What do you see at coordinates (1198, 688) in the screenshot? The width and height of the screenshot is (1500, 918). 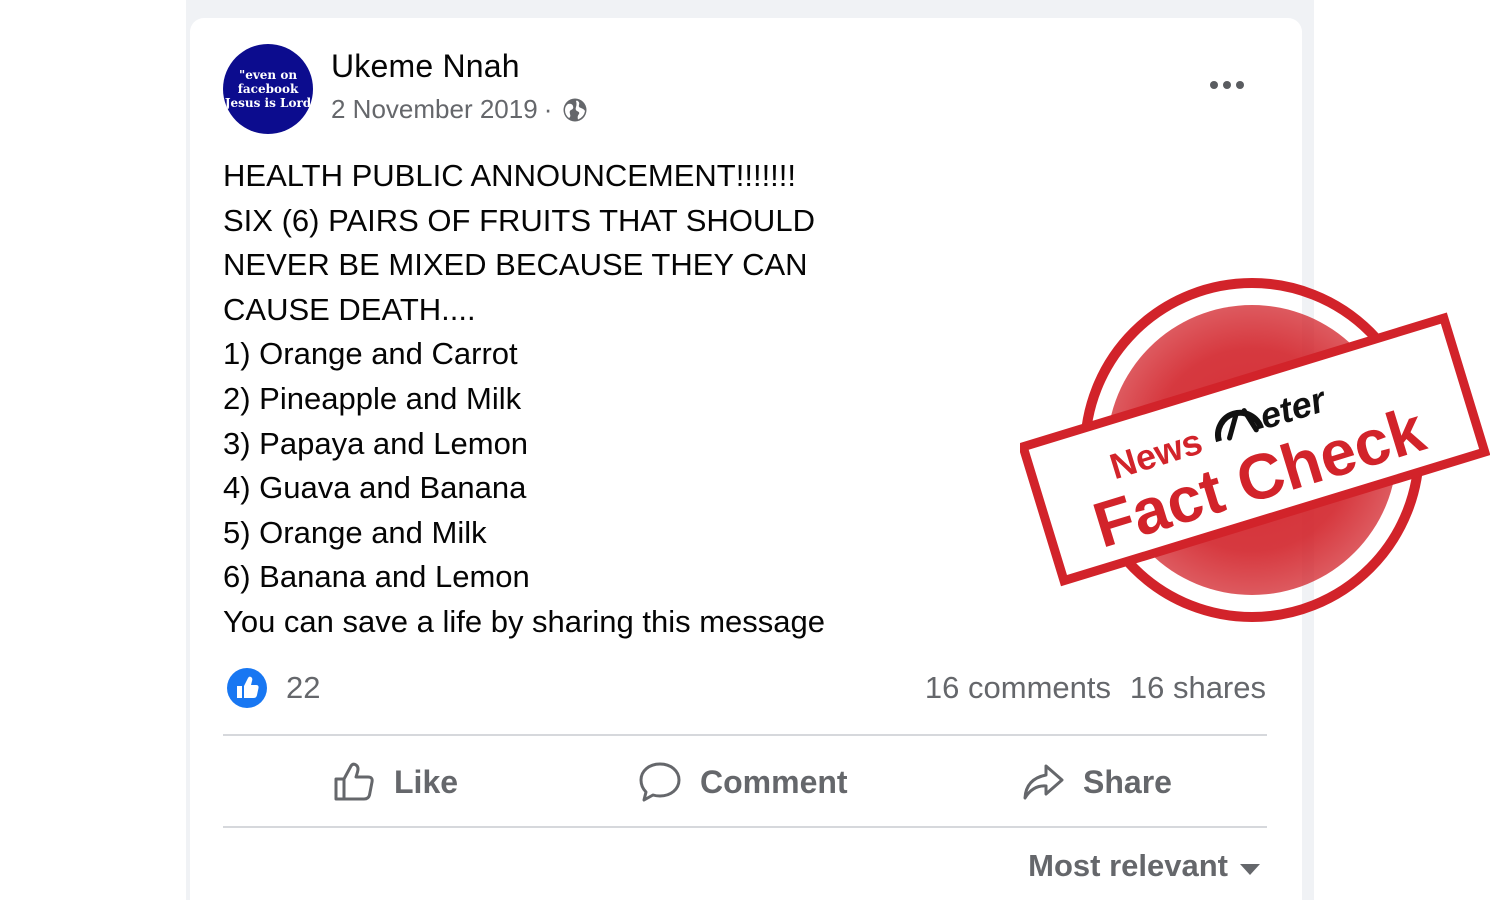 I see `shares-count: 16 shares` at bounding box center [1198, 688].